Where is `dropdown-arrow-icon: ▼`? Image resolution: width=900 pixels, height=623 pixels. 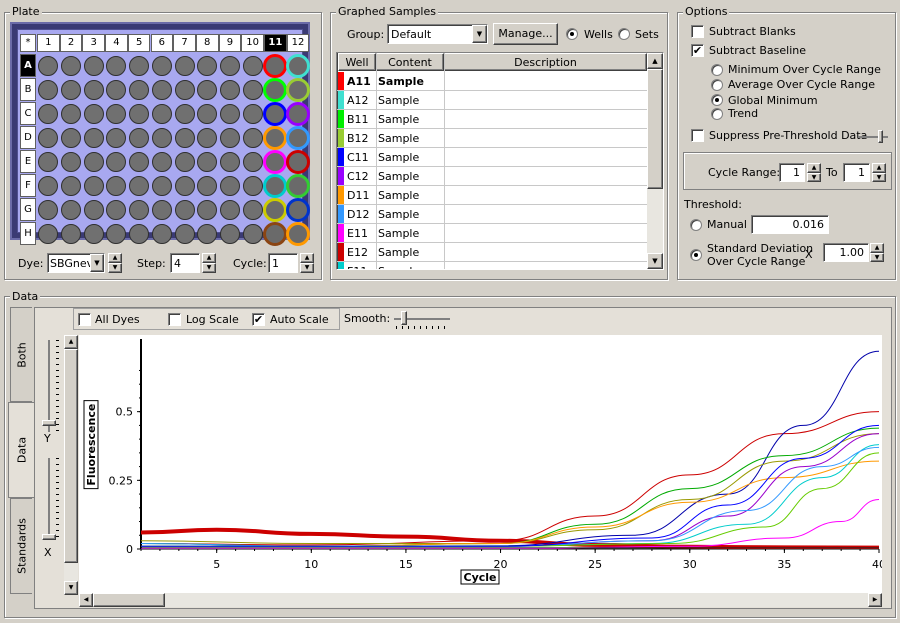 dropdown-arrow-icon: ▼ is located at coordinates (479, 34).